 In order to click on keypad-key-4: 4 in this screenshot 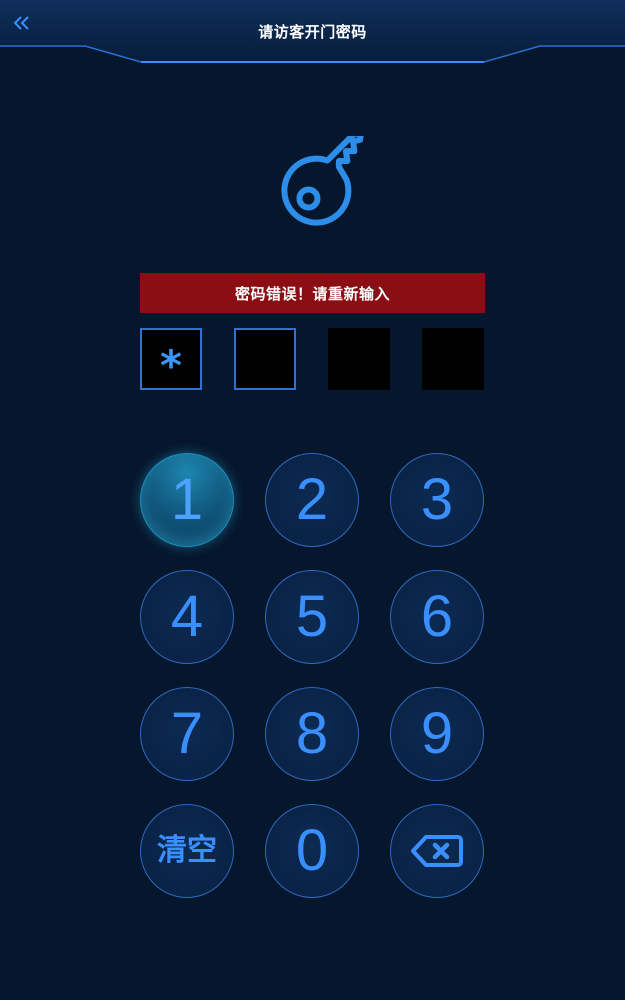, I will do `click(187, 617)`.